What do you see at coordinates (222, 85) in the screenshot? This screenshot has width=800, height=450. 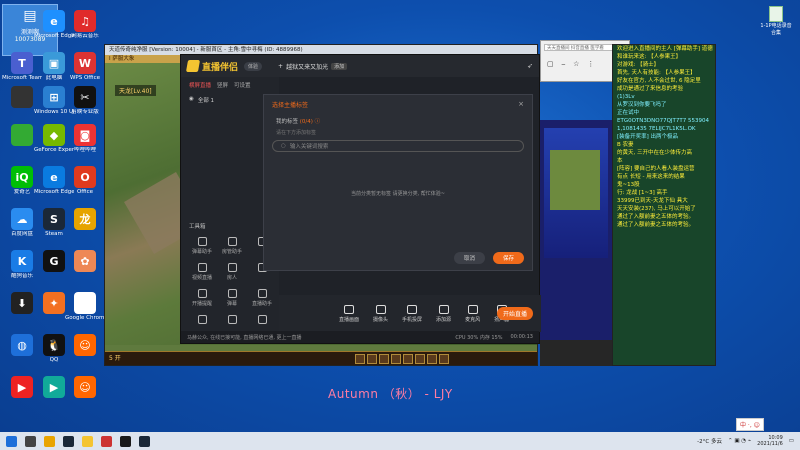 I see `app-tab: 竖屏` at bounding box center [222, 85].